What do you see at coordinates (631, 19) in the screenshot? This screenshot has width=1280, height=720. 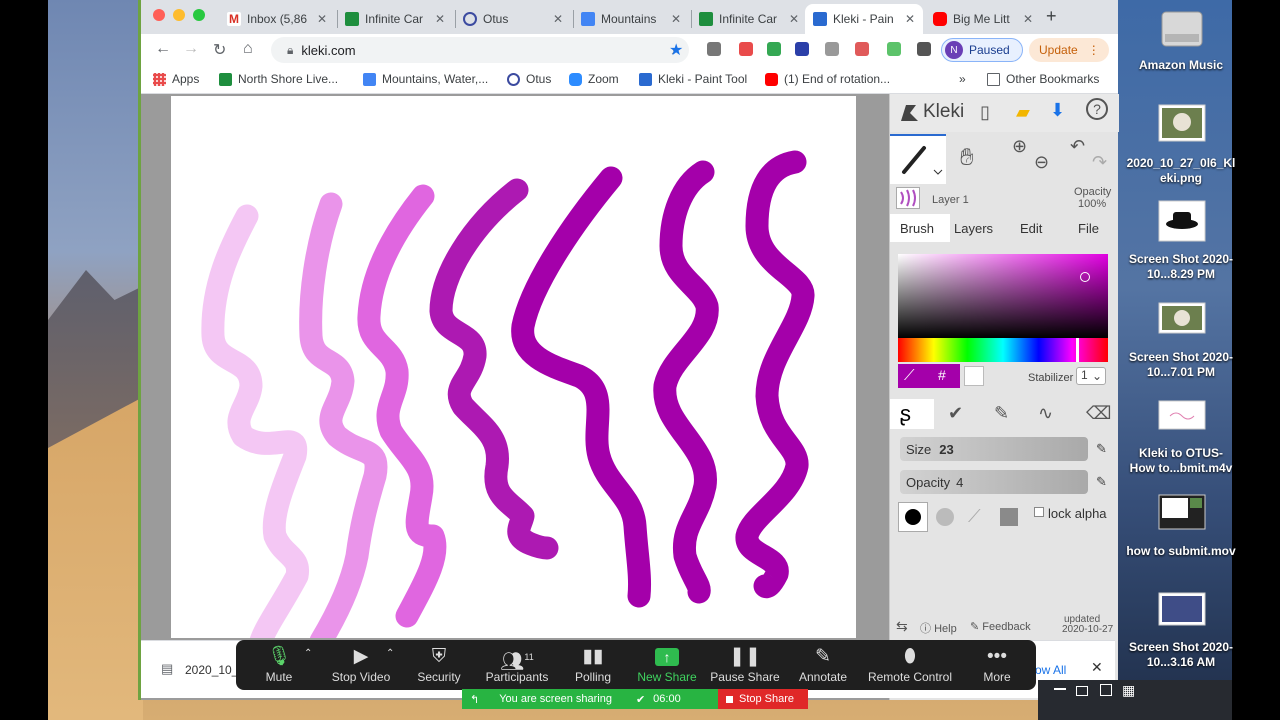 I see `tab-mountains-doc: Mountains ✕` at bounding box center [631, 19].